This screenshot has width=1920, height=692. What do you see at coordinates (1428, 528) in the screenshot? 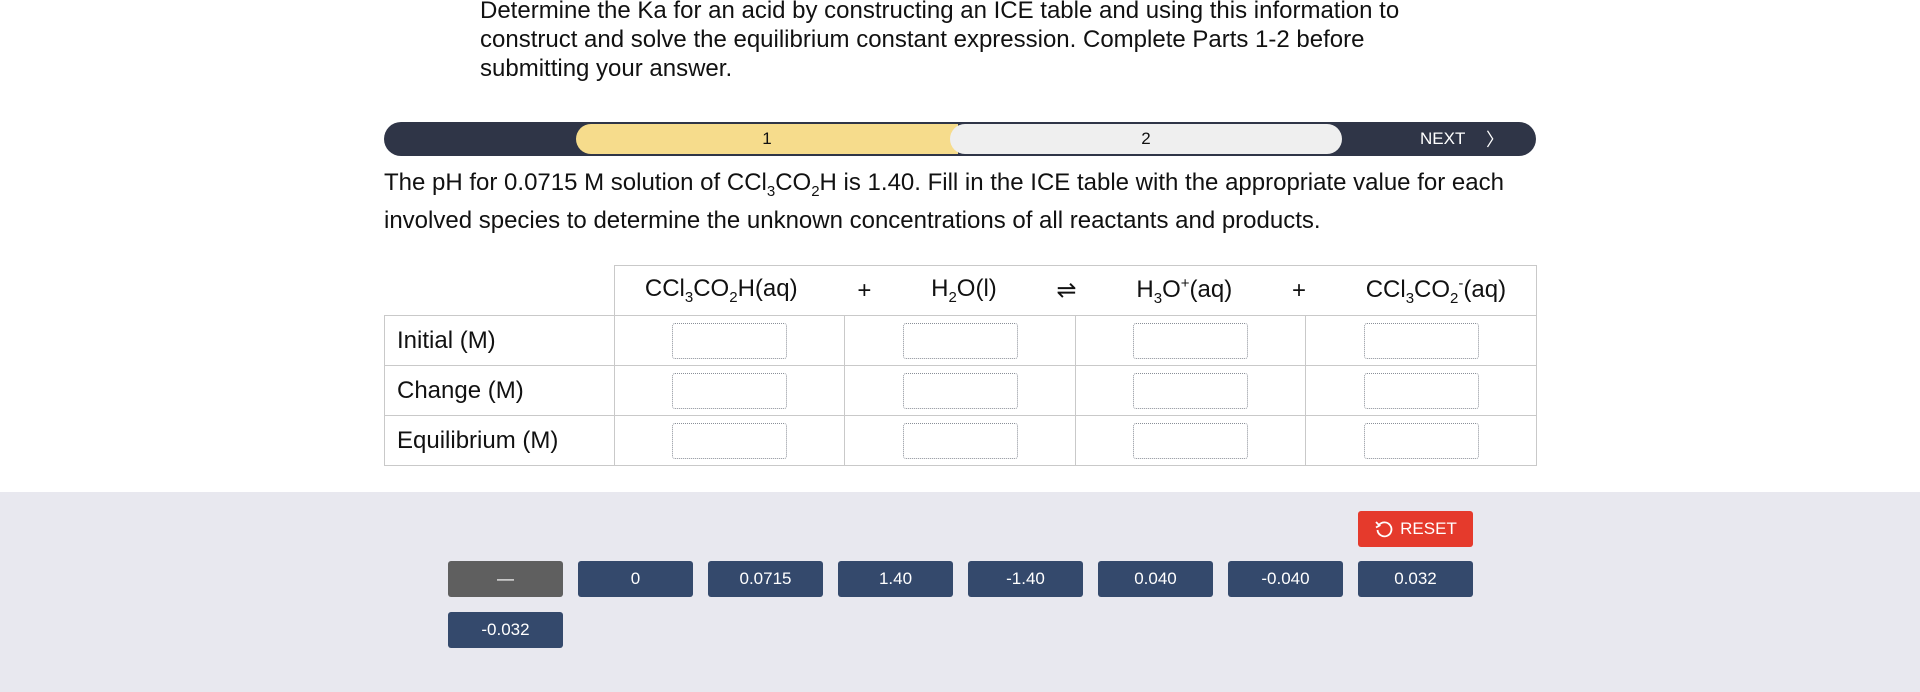
I see `reset-label: RESET` at bounding box center [1428, 528].